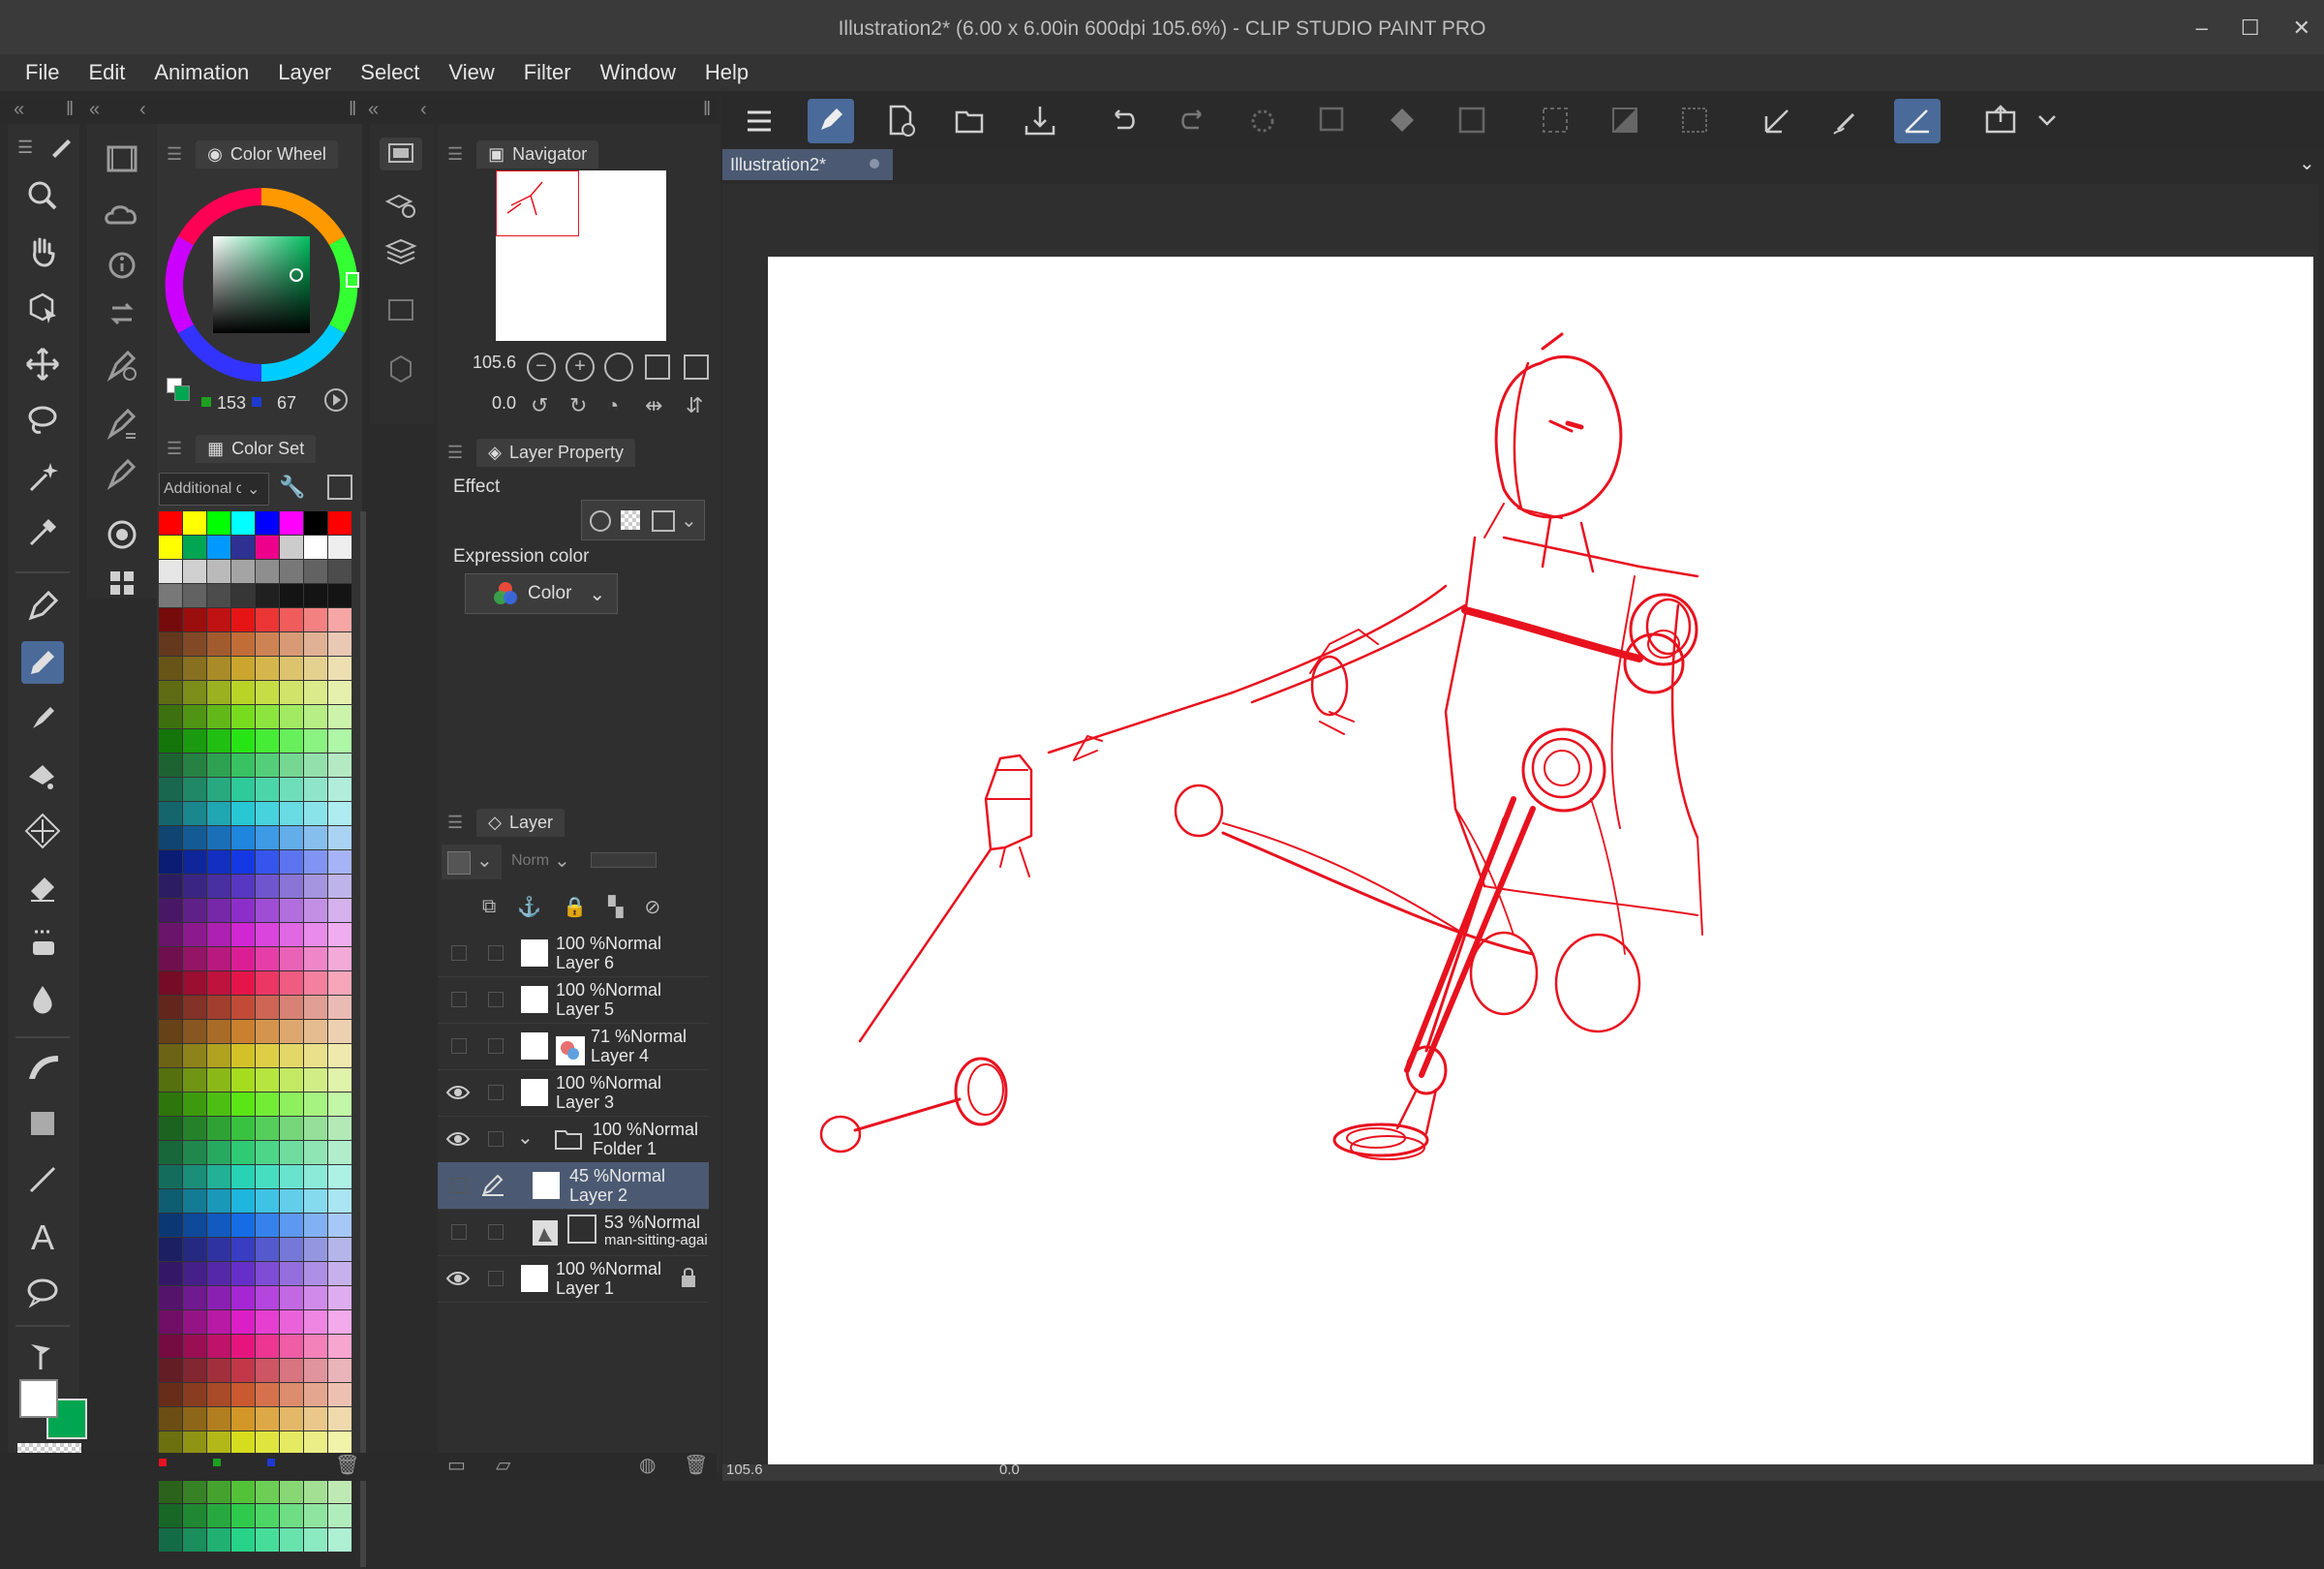 The height and width of the screenshot is (1569, 2324). What do you see at coordinates (600, 521) in the screenshot?
I see `border-effect-icon` at bounding box center [600, 521].